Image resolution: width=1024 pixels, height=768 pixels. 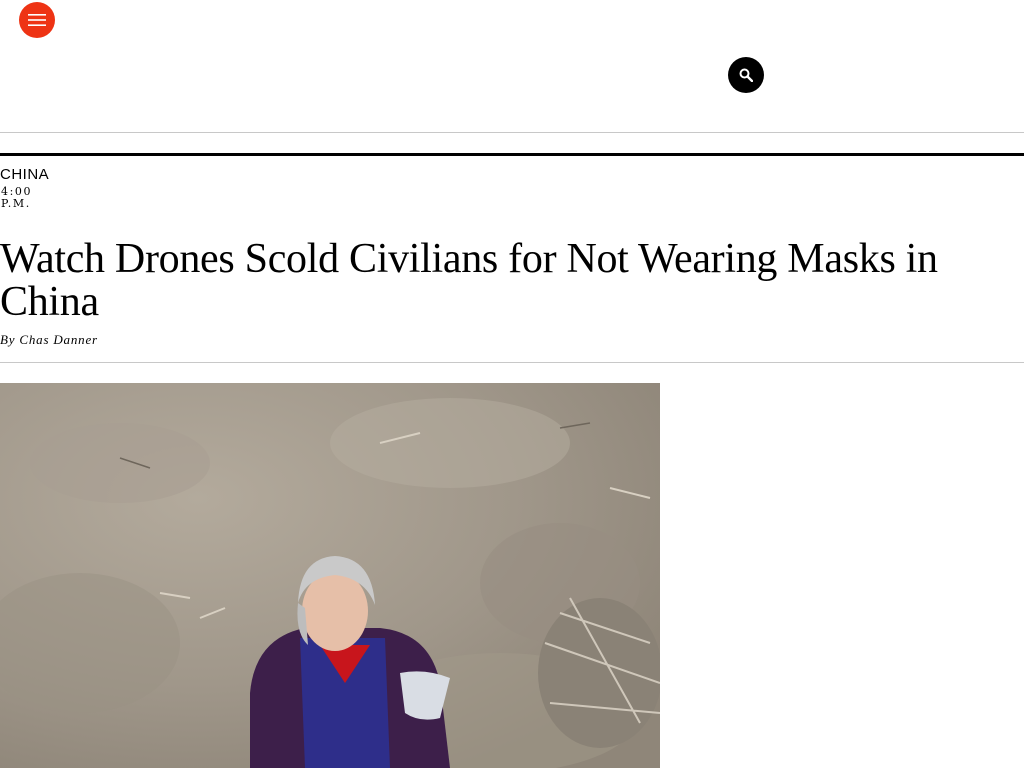 I want to click on menu-button, so click(x=37, y=20).